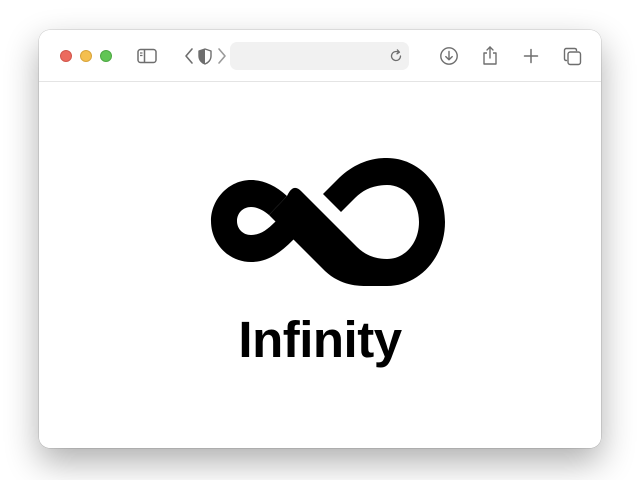 This screenshot has width=640, height=480. I want to click on share-button, so click(490, 55).